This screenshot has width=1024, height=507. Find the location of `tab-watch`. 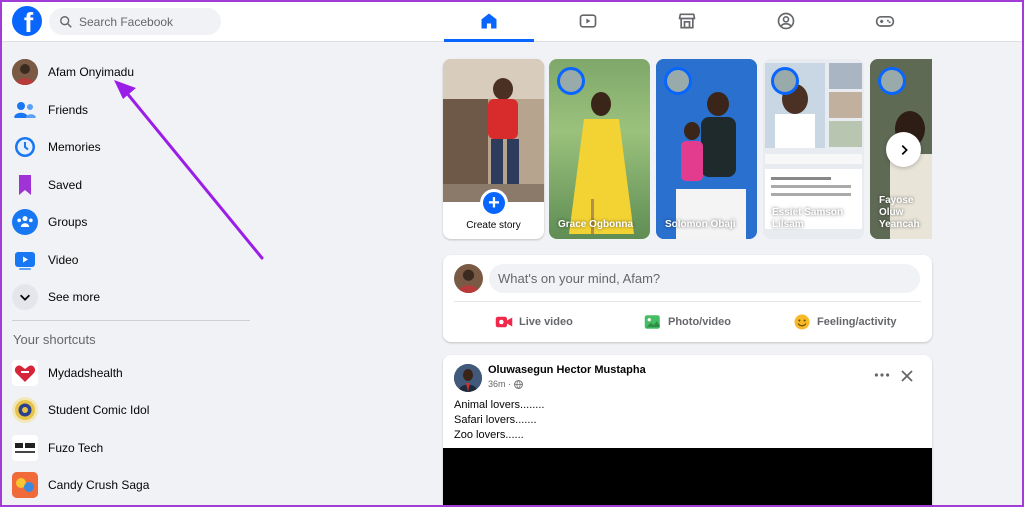

tab-watch is located at coordinates (588, 21).